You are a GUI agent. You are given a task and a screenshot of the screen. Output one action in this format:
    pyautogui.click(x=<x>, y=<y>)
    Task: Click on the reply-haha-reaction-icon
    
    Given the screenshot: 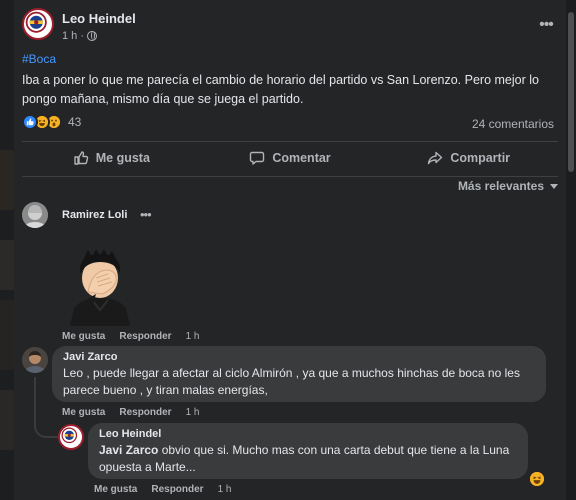 What is the action you would take?
    pyautogui.click(x=537, y=479)
    